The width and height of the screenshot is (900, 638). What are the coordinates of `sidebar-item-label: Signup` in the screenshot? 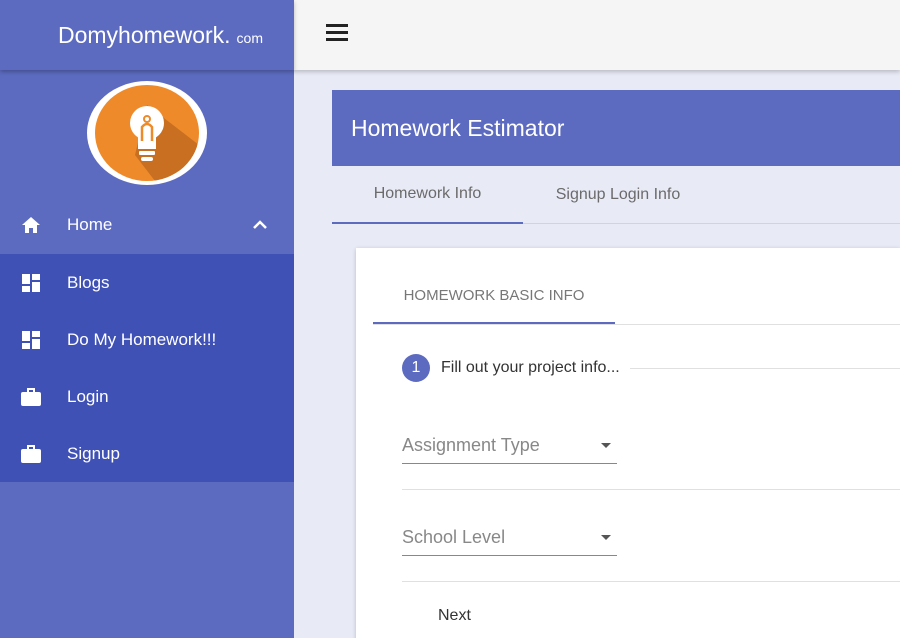 It's located at (93, 453).